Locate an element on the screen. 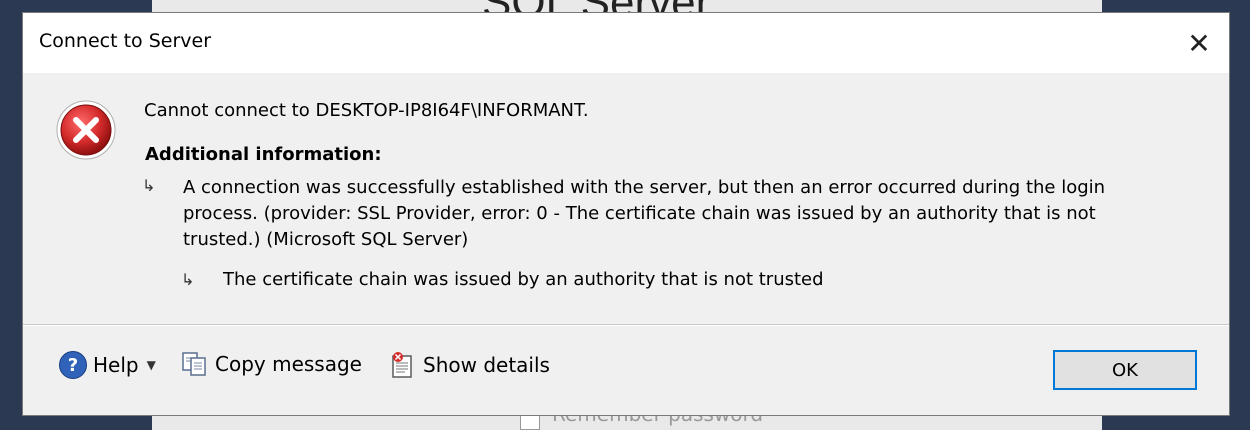 This screenshot has height=430, width=1250. help-label: Help is located at coordinates (116, 365).